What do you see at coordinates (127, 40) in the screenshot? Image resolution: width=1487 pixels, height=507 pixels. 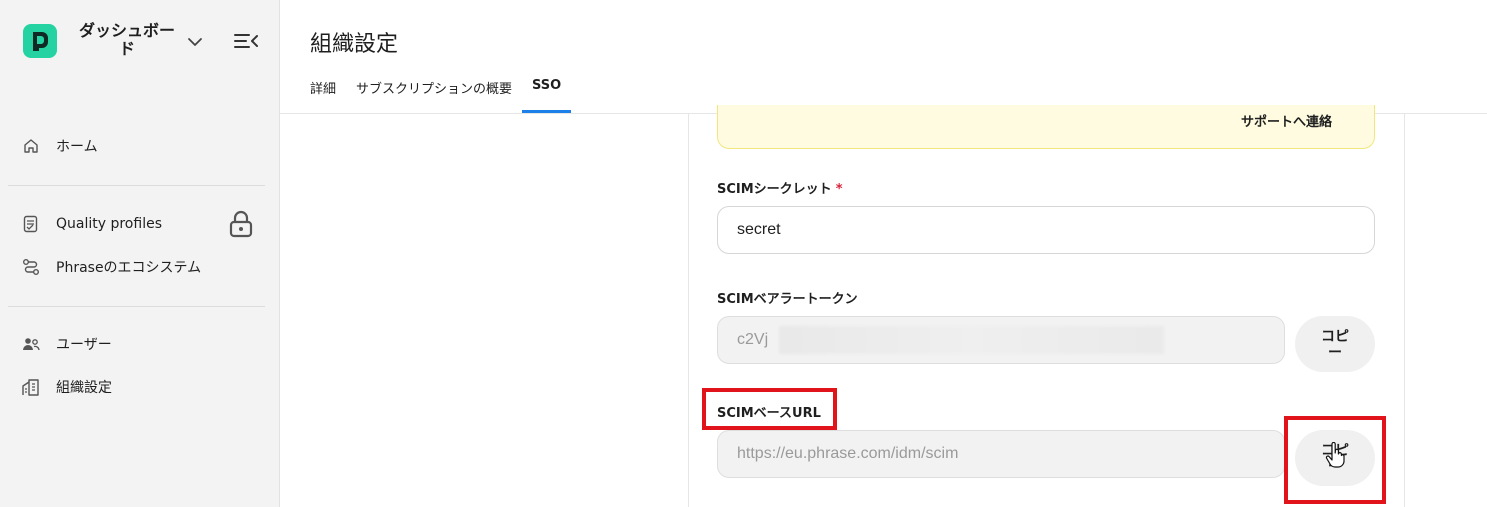 I see `app-switcher-title: ダッシュボード` at bounding box center [127, 40].